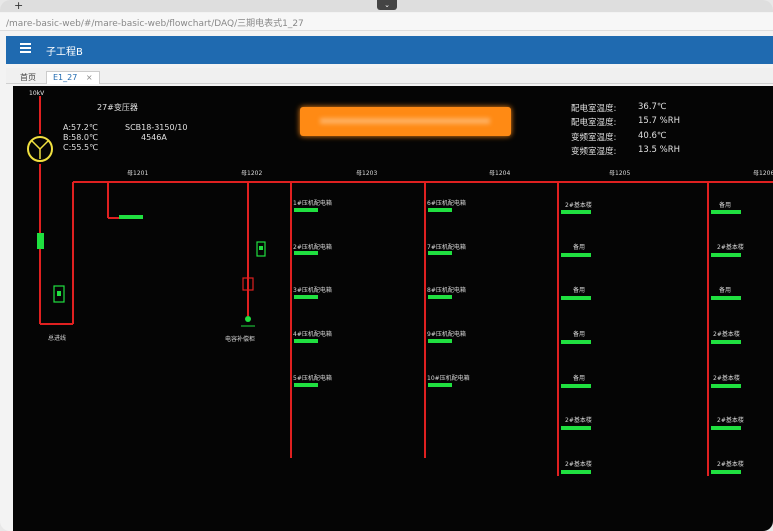 The image size is (773, 531). I want to click on tab-close-icon: ×, so click(89, 77).